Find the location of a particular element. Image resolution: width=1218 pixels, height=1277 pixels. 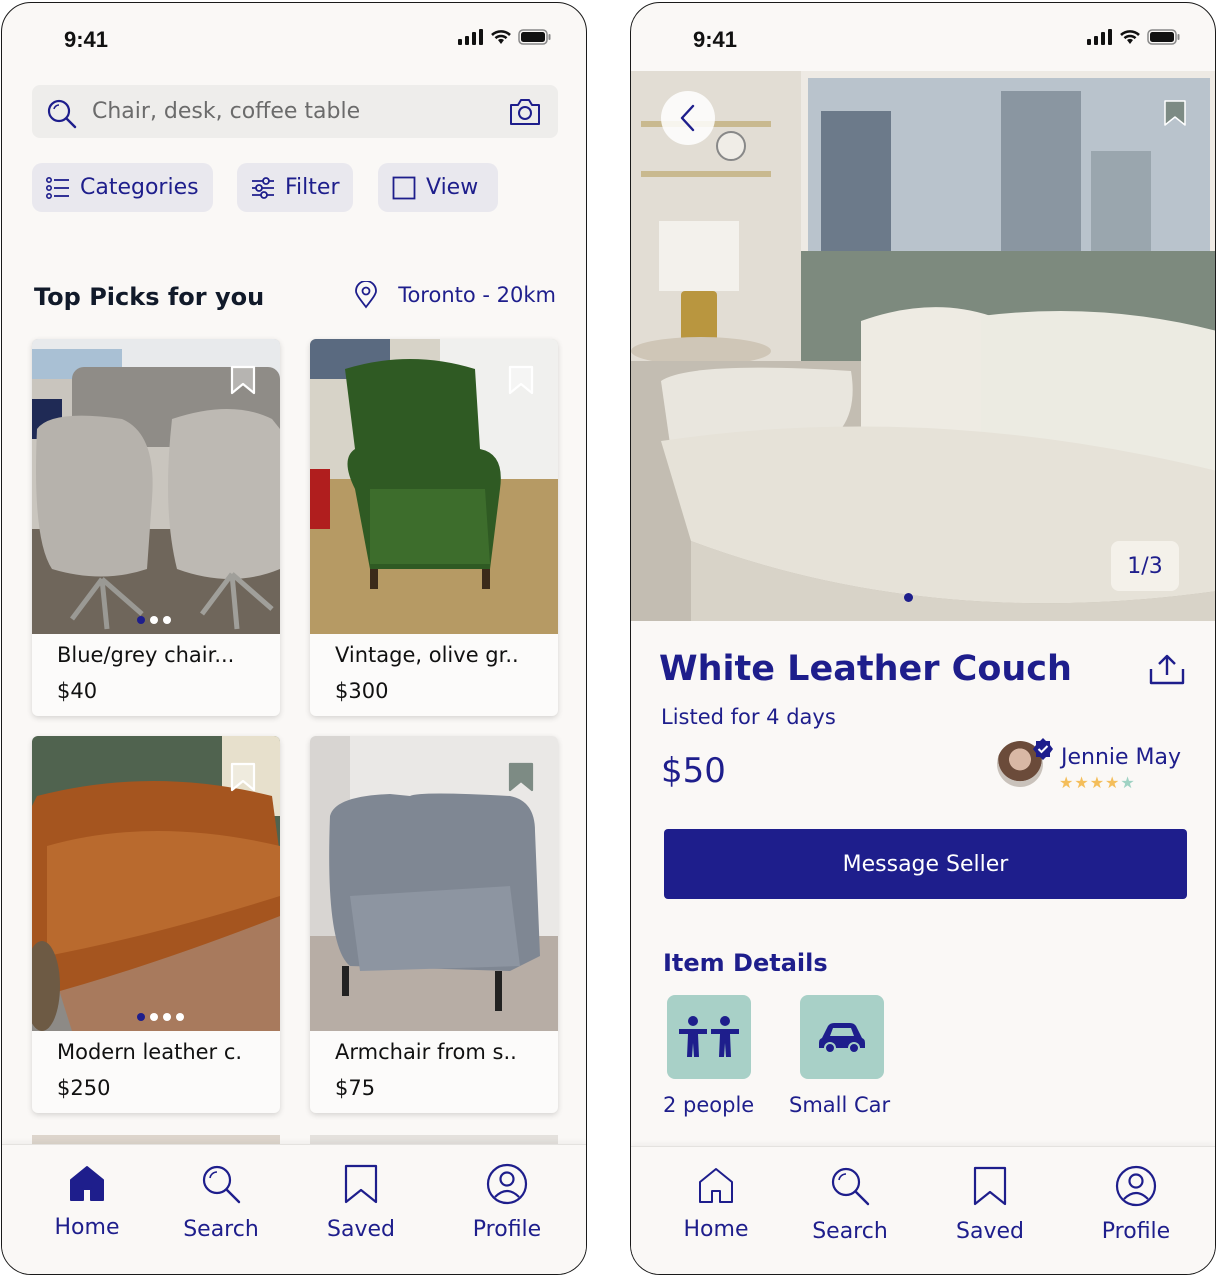

categories-chip: Categories is located at coordinates (122, 187).